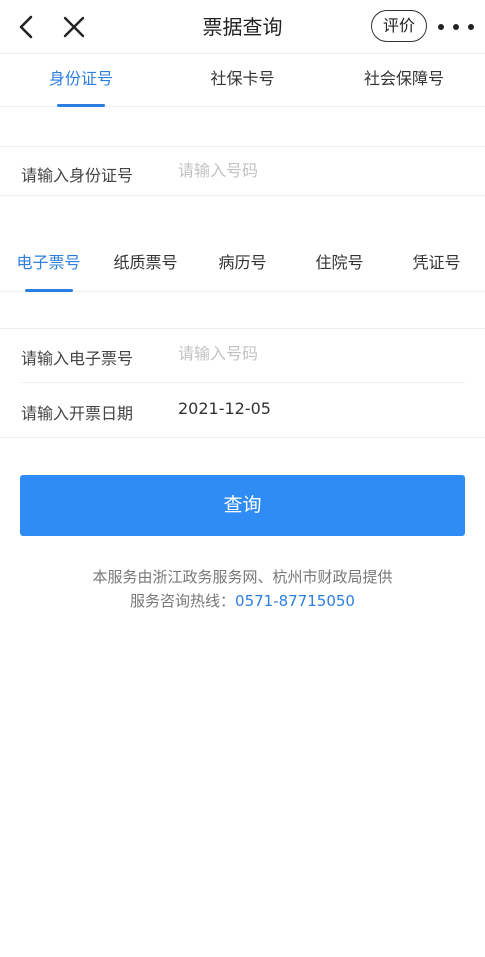 Image resolution: width=485 pixels, height=957 pixels. I want to click on id-type-tabs: 身份证号 社保卡号 社会保障号, so click(242, 81).